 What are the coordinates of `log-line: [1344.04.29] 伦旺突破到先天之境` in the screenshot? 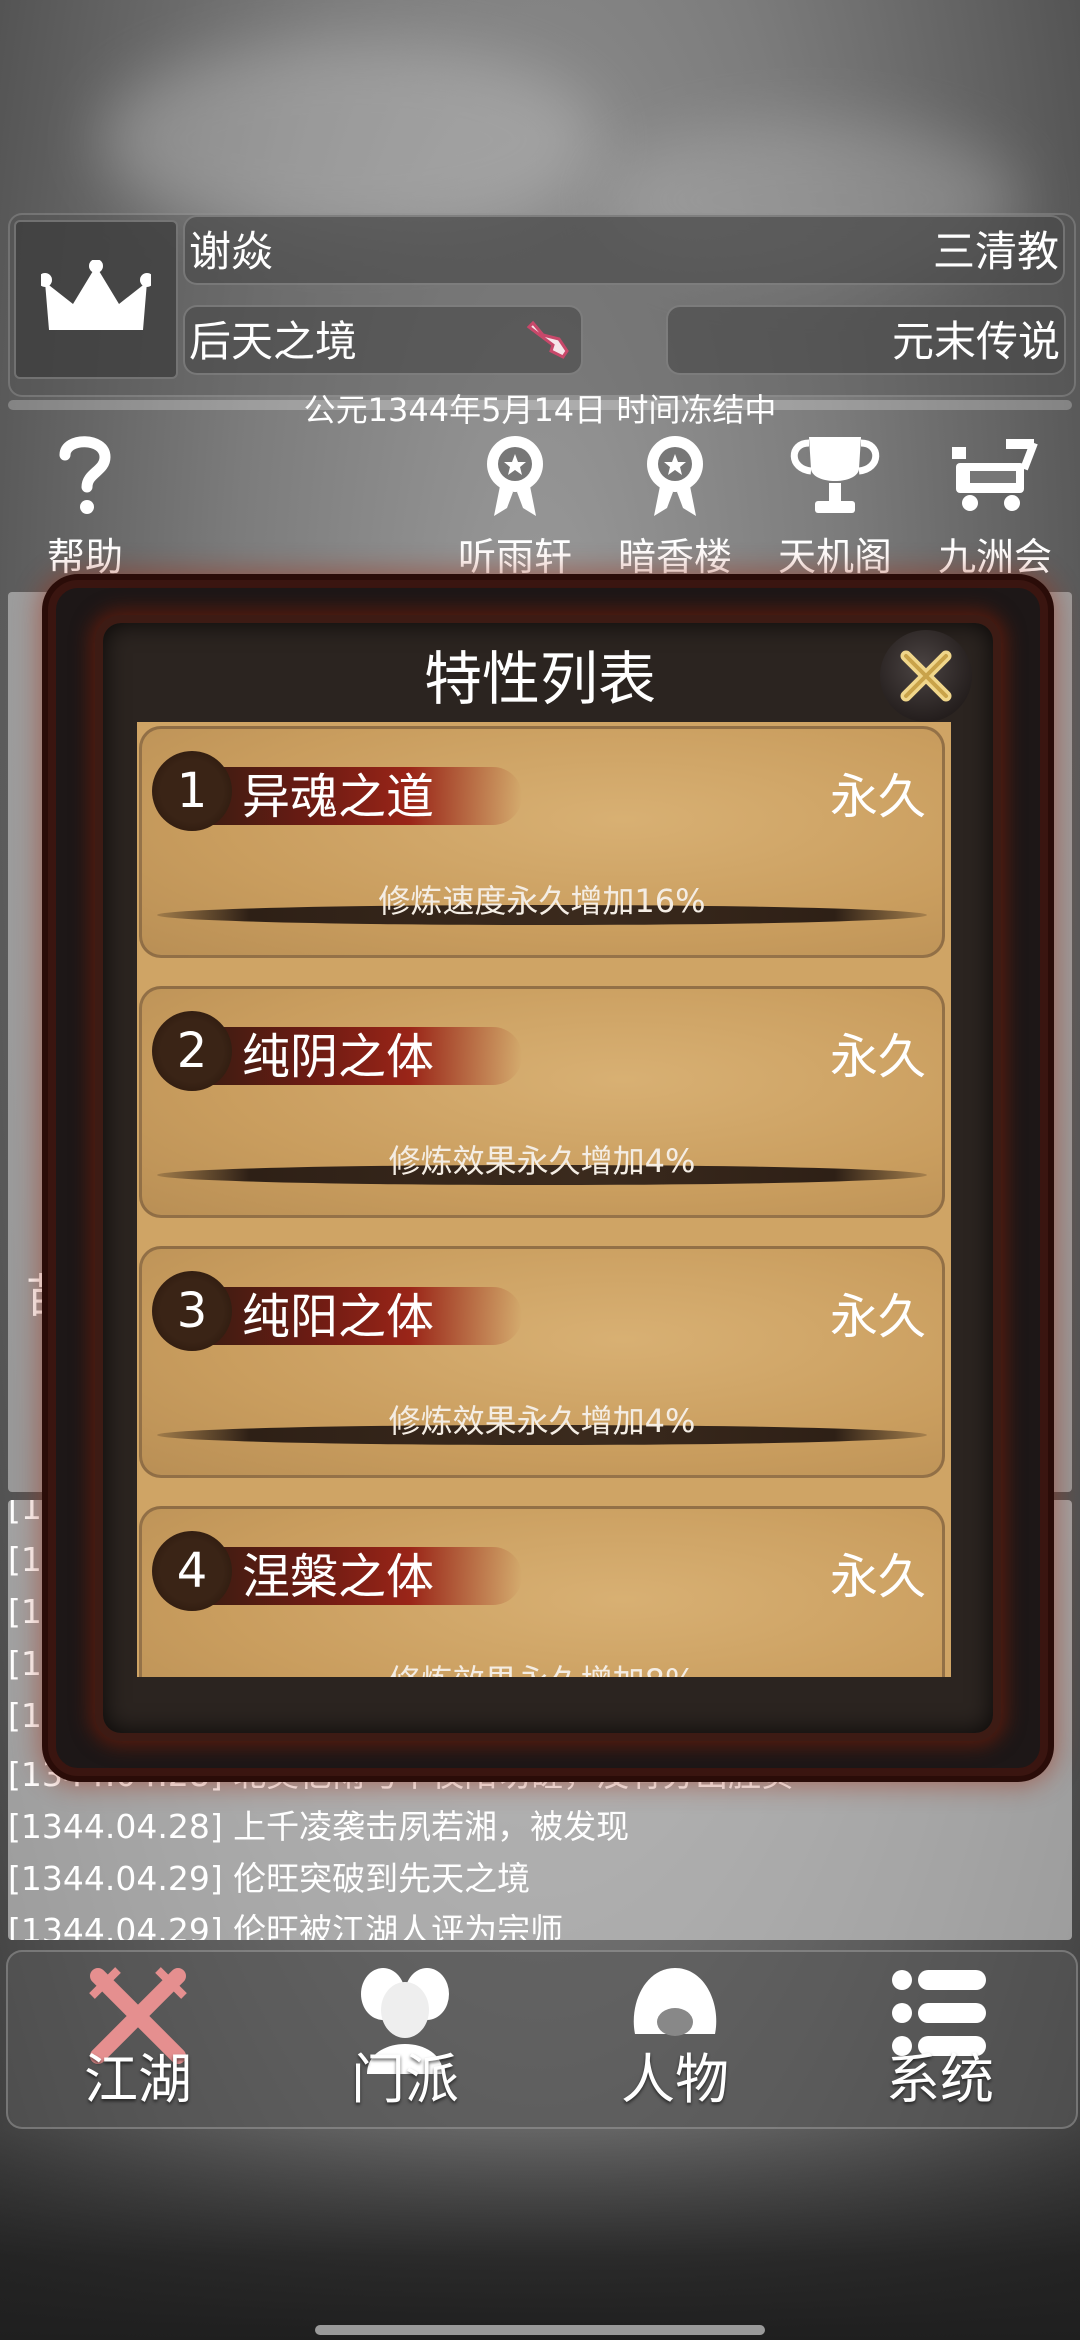 It's located at (269, 1878).